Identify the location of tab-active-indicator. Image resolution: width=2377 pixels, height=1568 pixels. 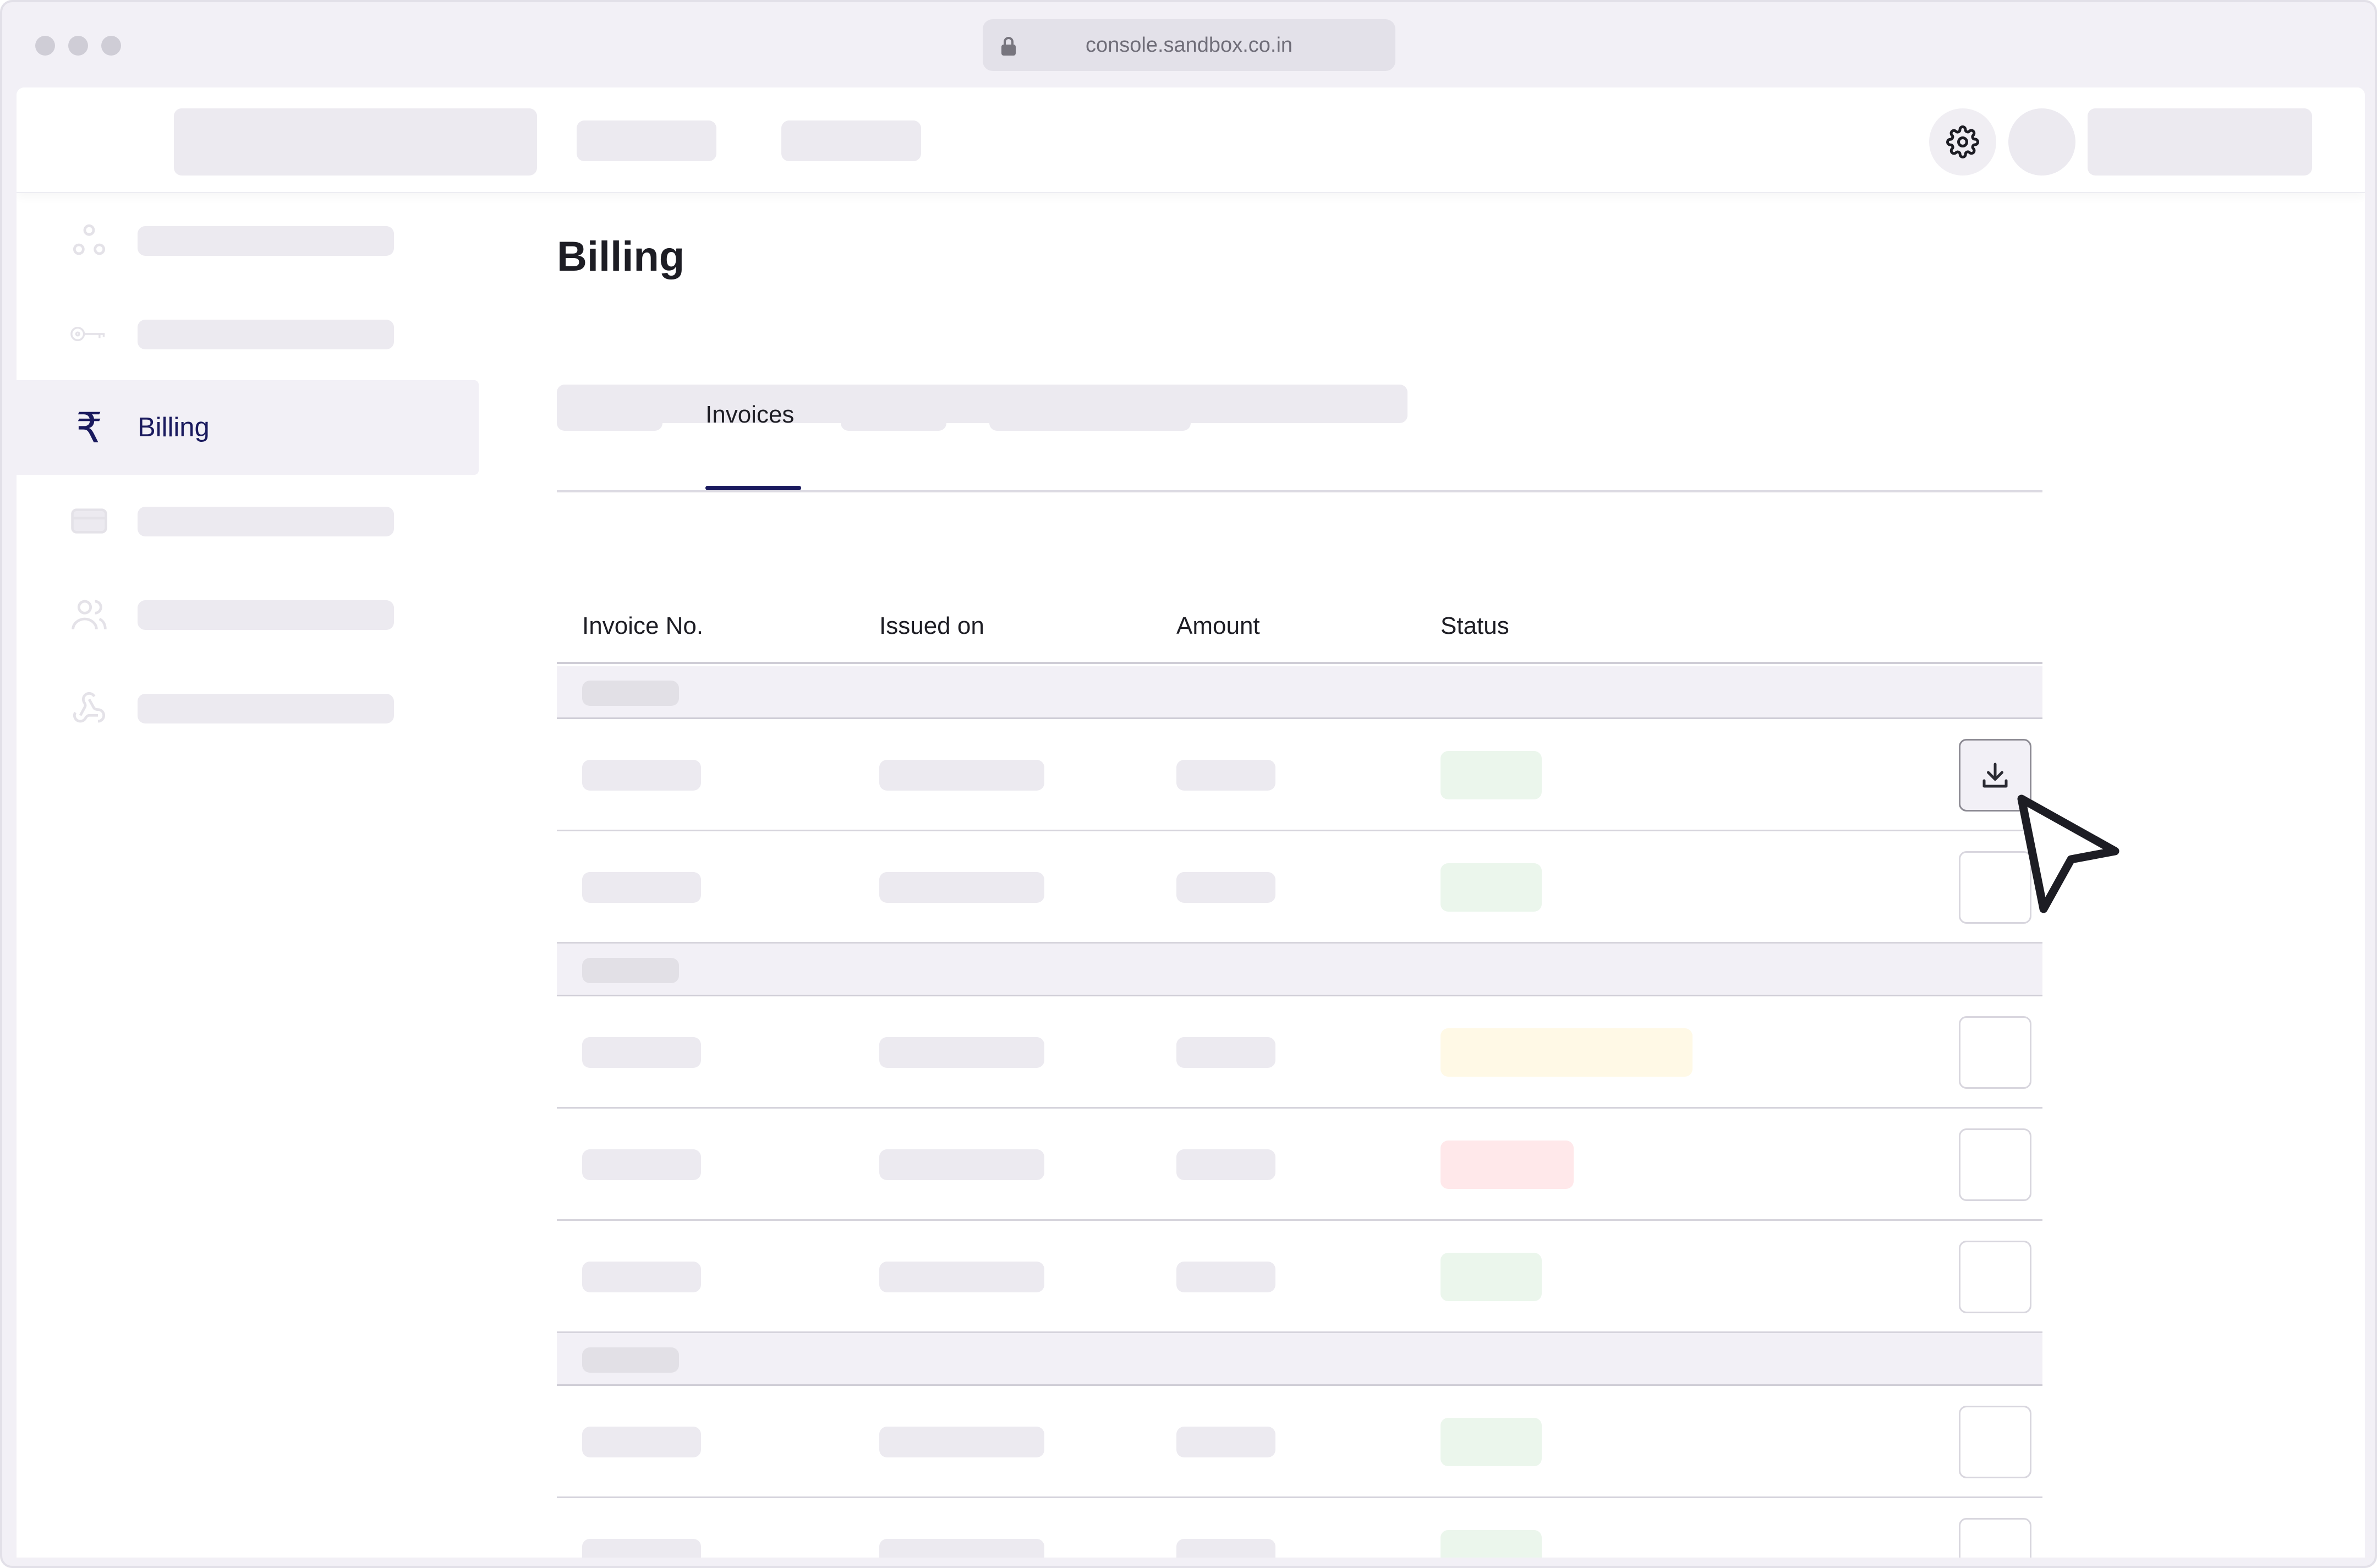
(753, 488).